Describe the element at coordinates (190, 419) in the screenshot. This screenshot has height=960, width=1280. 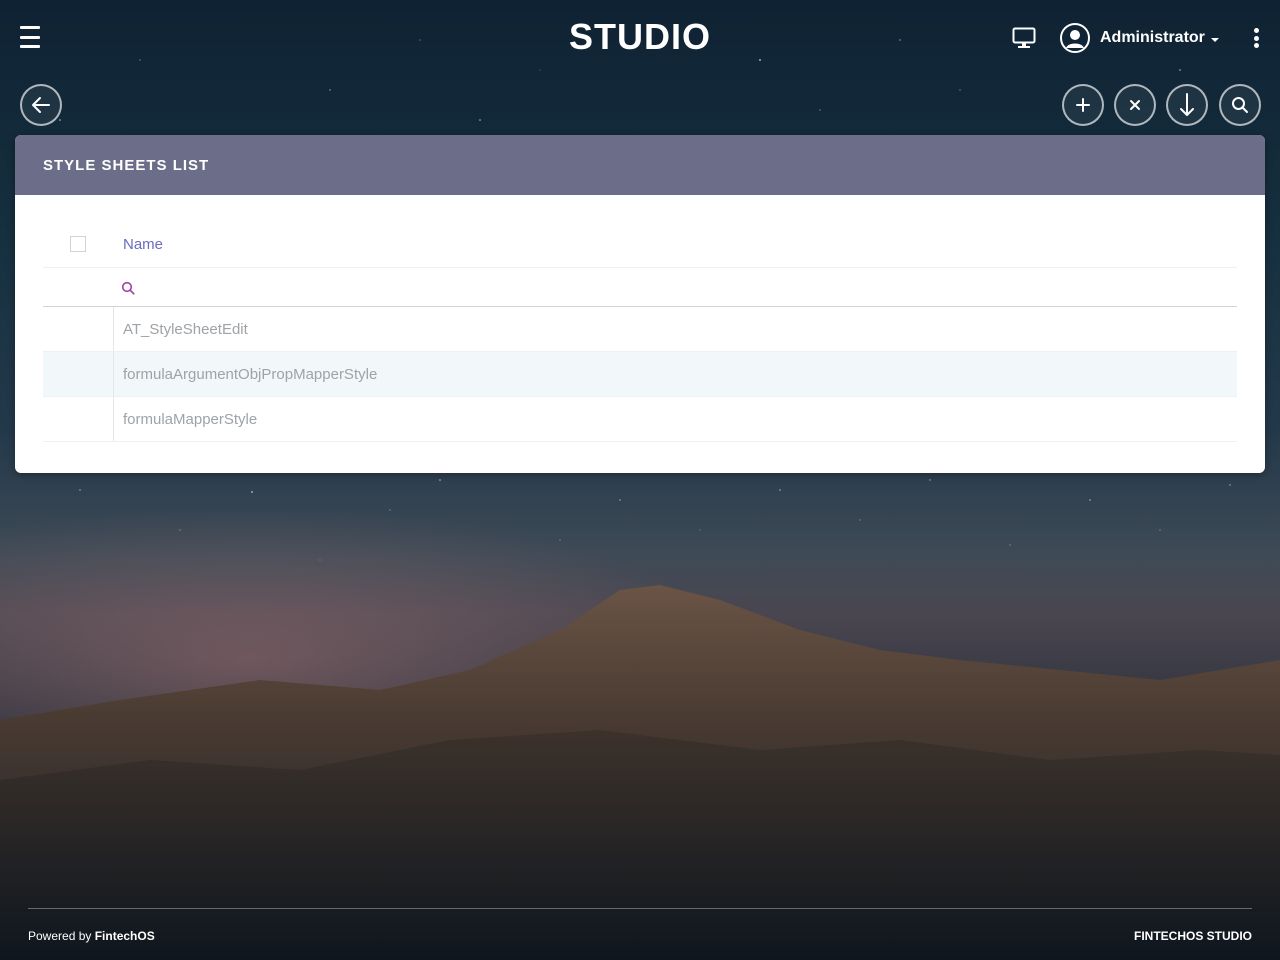
I see `name-cell: formulaMapperStyle` at that location.